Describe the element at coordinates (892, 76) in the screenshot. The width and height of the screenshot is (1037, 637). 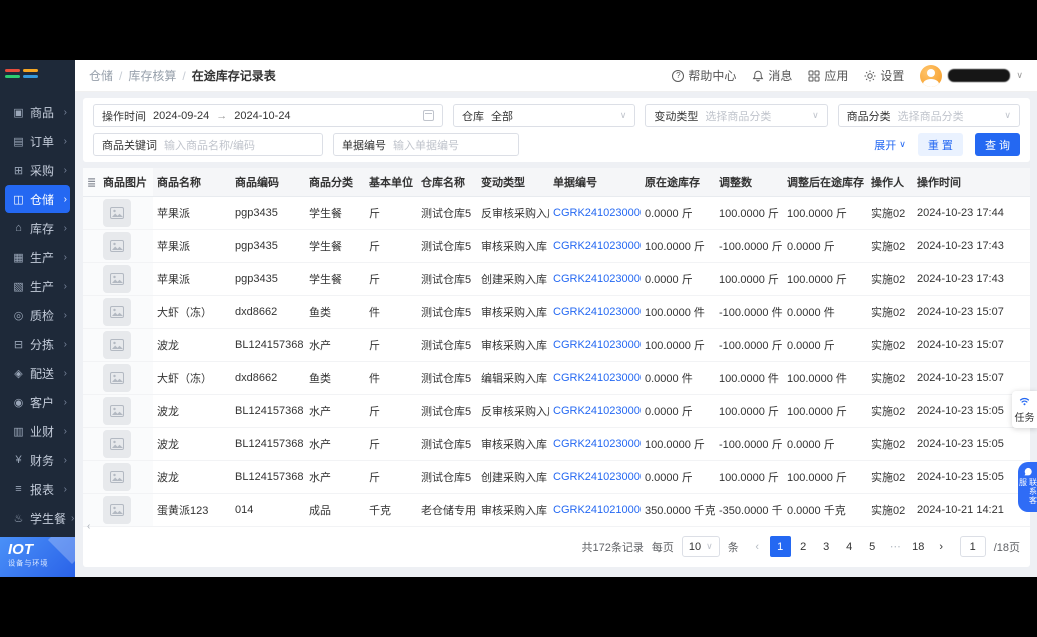
I see `settings-label: 设置` at that location.